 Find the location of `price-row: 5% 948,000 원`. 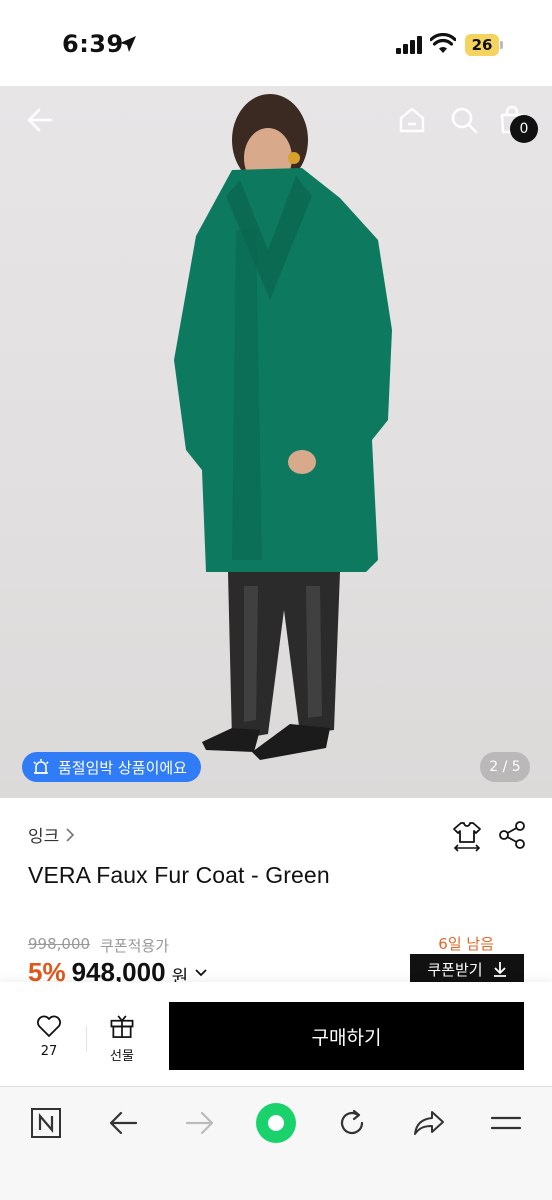

price-row: 5% 948,000 원 is located at coordinates (118, 970).